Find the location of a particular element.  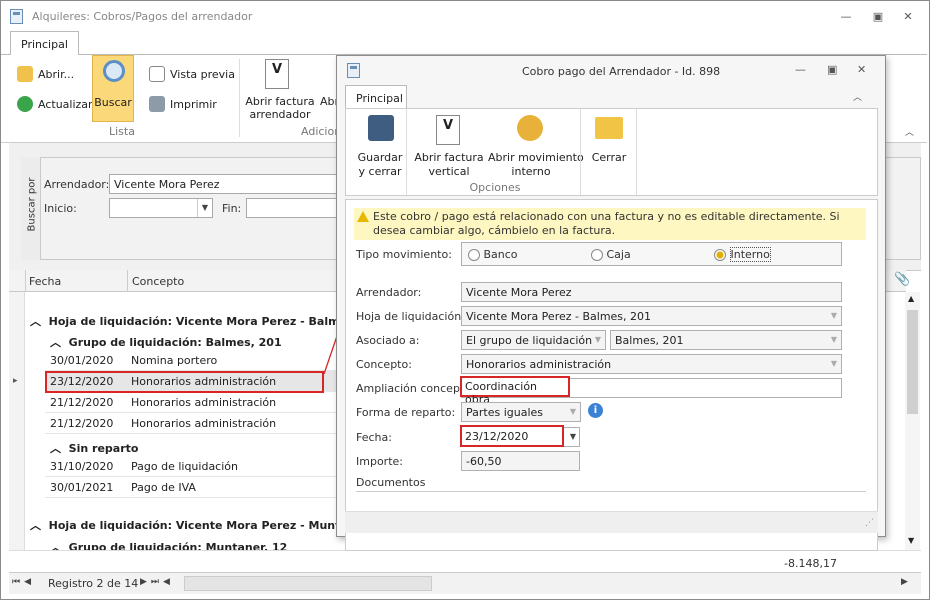

concepto-combo: Honorarios administración ▼ is located at coordinates (651, 364).